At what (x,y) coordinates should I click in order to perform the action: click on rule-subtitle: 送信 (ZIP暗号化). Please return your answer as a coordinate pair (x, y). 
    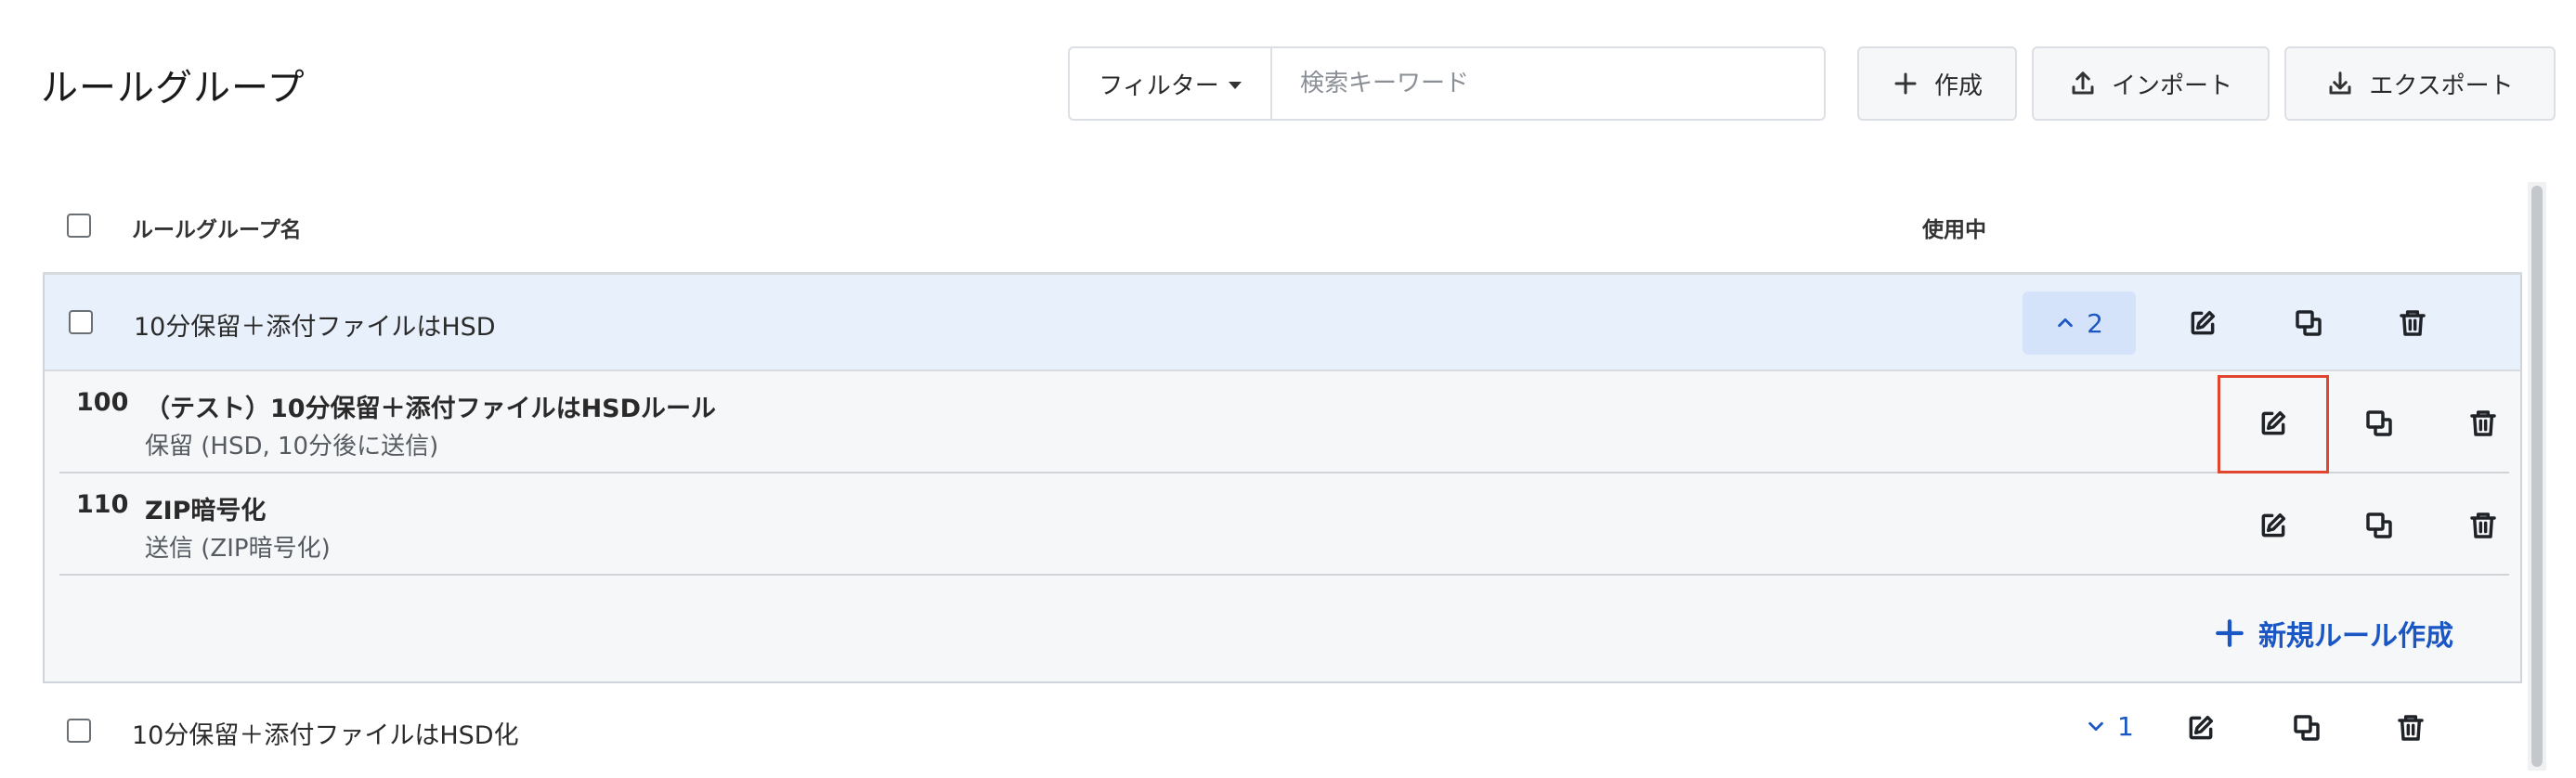
    Looking at the image, I should click on (238, 549).